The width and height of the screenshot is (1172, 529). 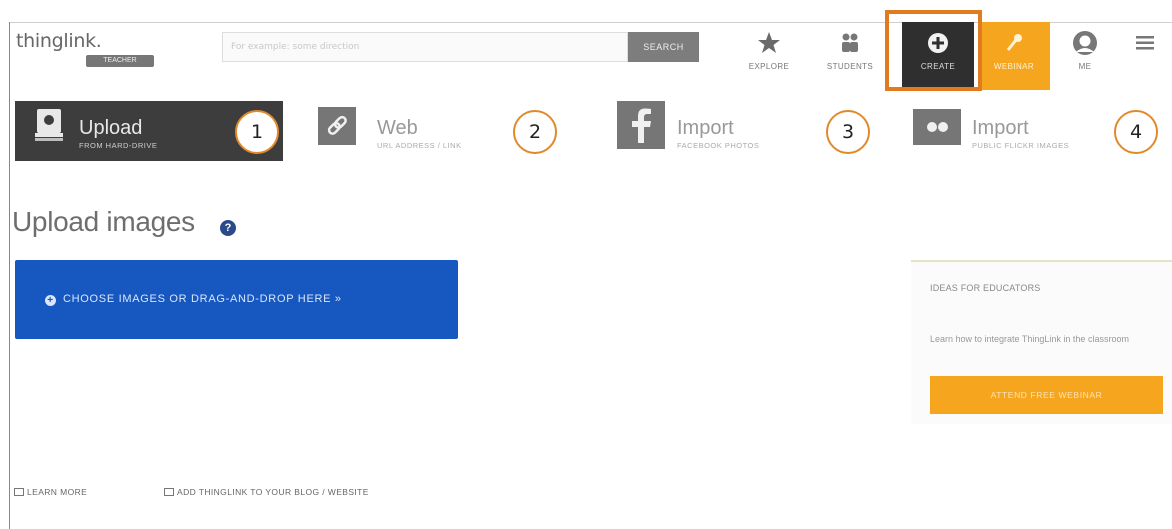 What do you see at coordinates (933, 50) in the screenshot?
I see `create-highlight-box` at bounding box center [933, 50].